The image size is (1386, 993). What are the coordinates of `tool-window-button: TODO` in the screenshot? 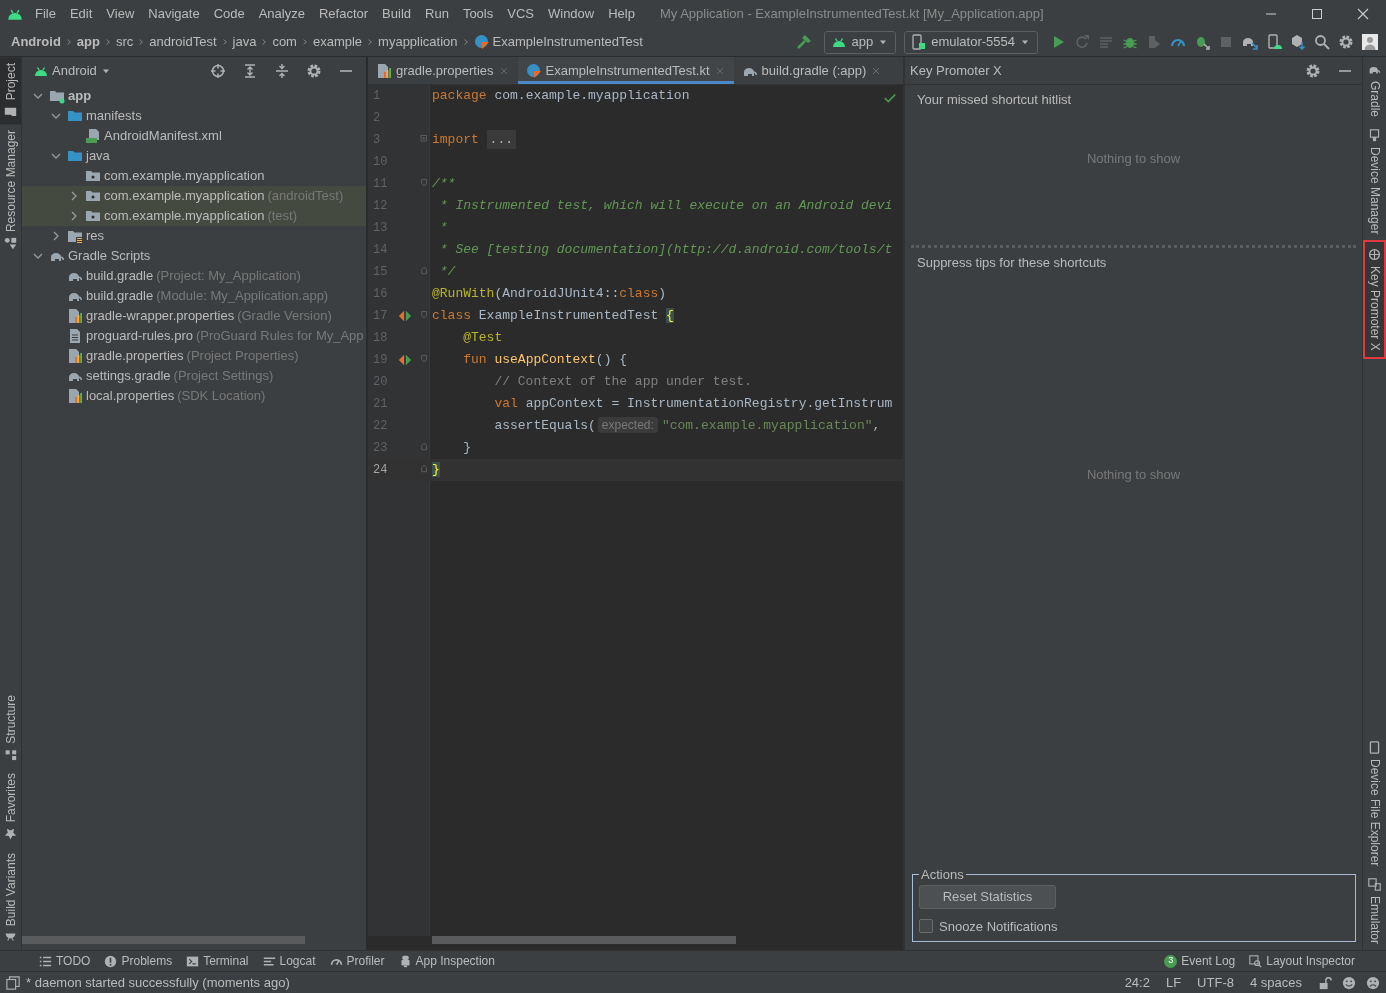 It's located at (65, 961).